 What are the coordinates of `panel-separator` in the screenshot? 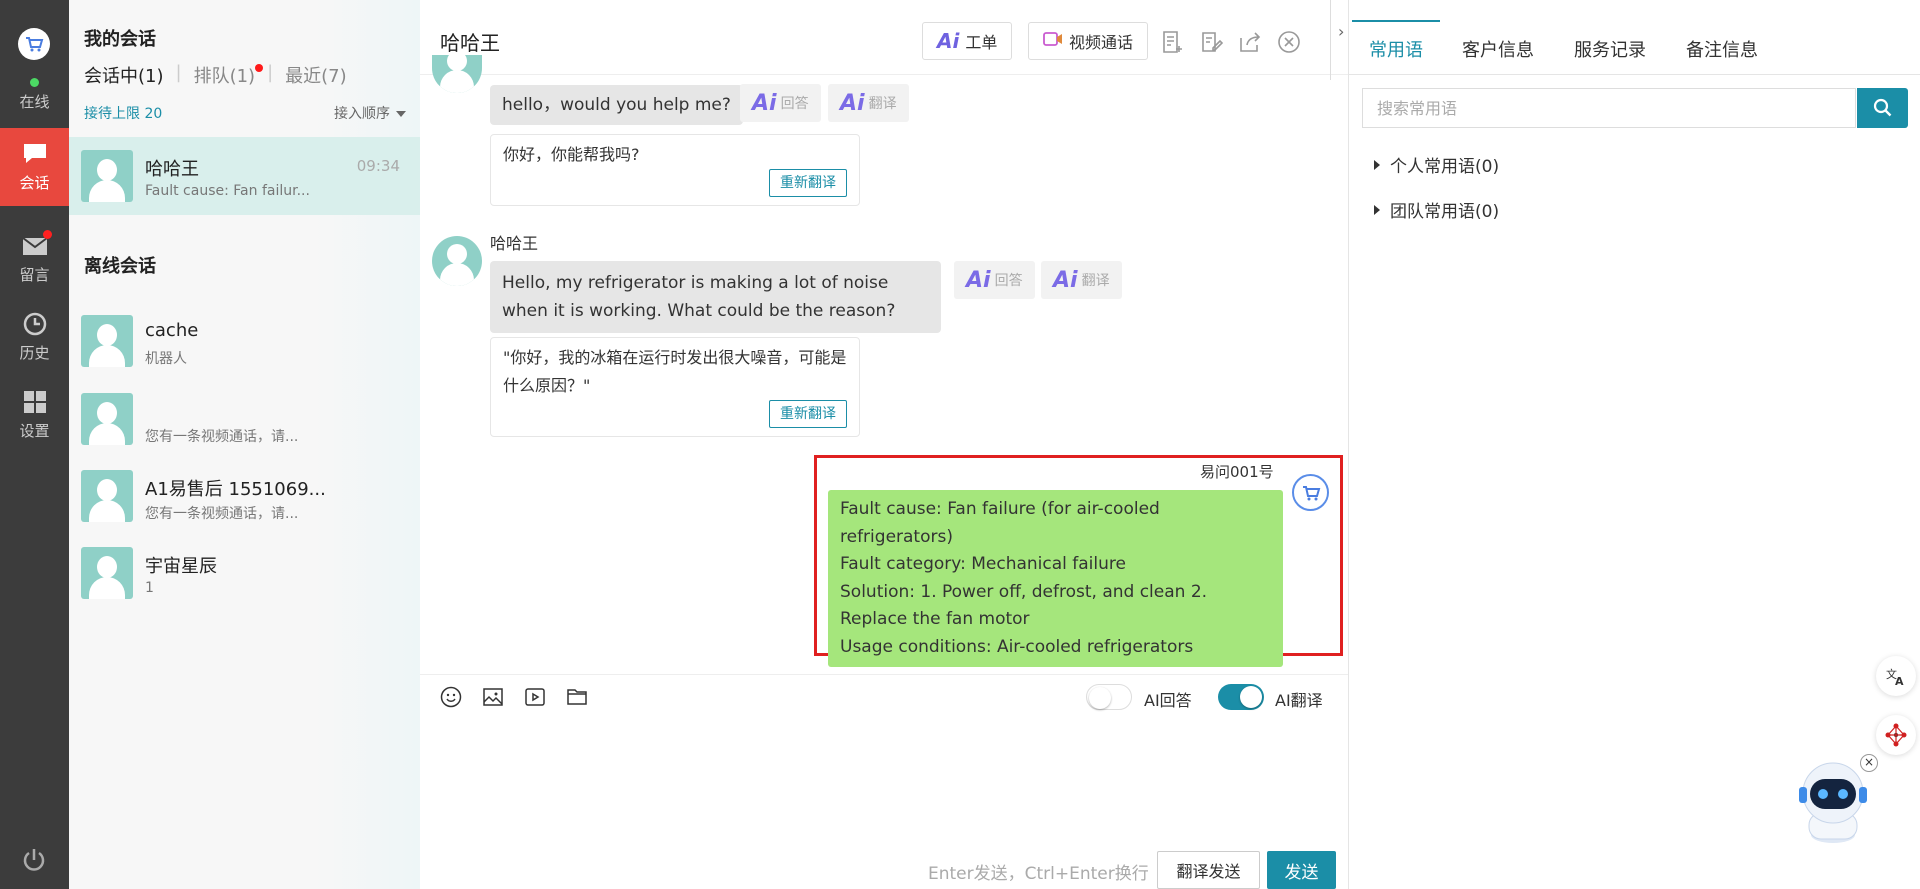 It's located at (1330, 40).